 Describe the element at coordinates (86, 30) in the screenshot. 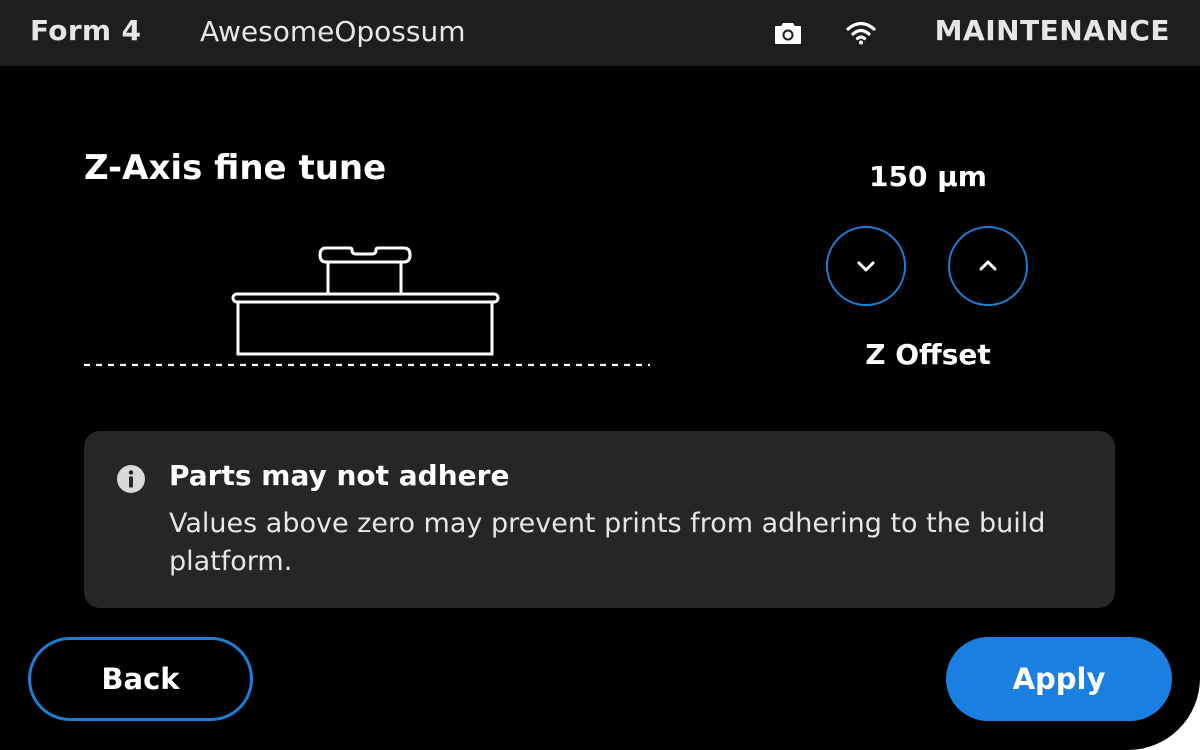

I see `device-name: Form 4` at that location.